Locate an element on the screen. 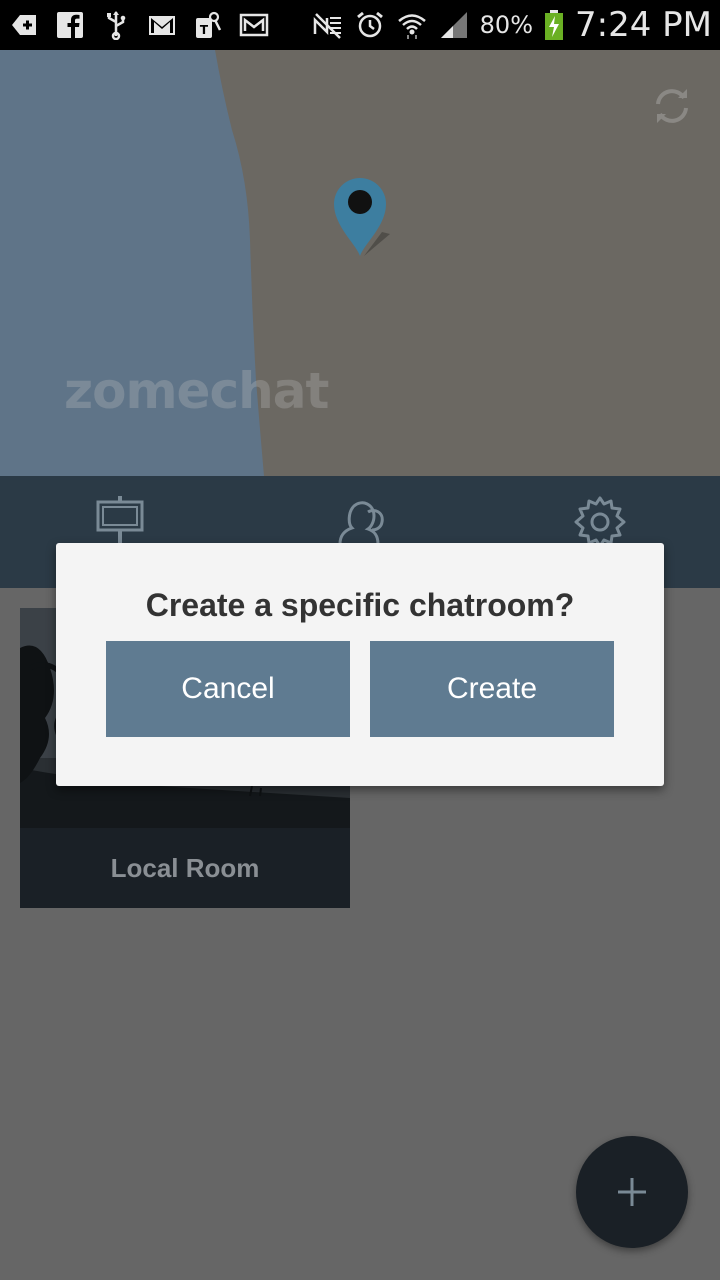  battery-percent: 80% is located at coordinates (506, 25).